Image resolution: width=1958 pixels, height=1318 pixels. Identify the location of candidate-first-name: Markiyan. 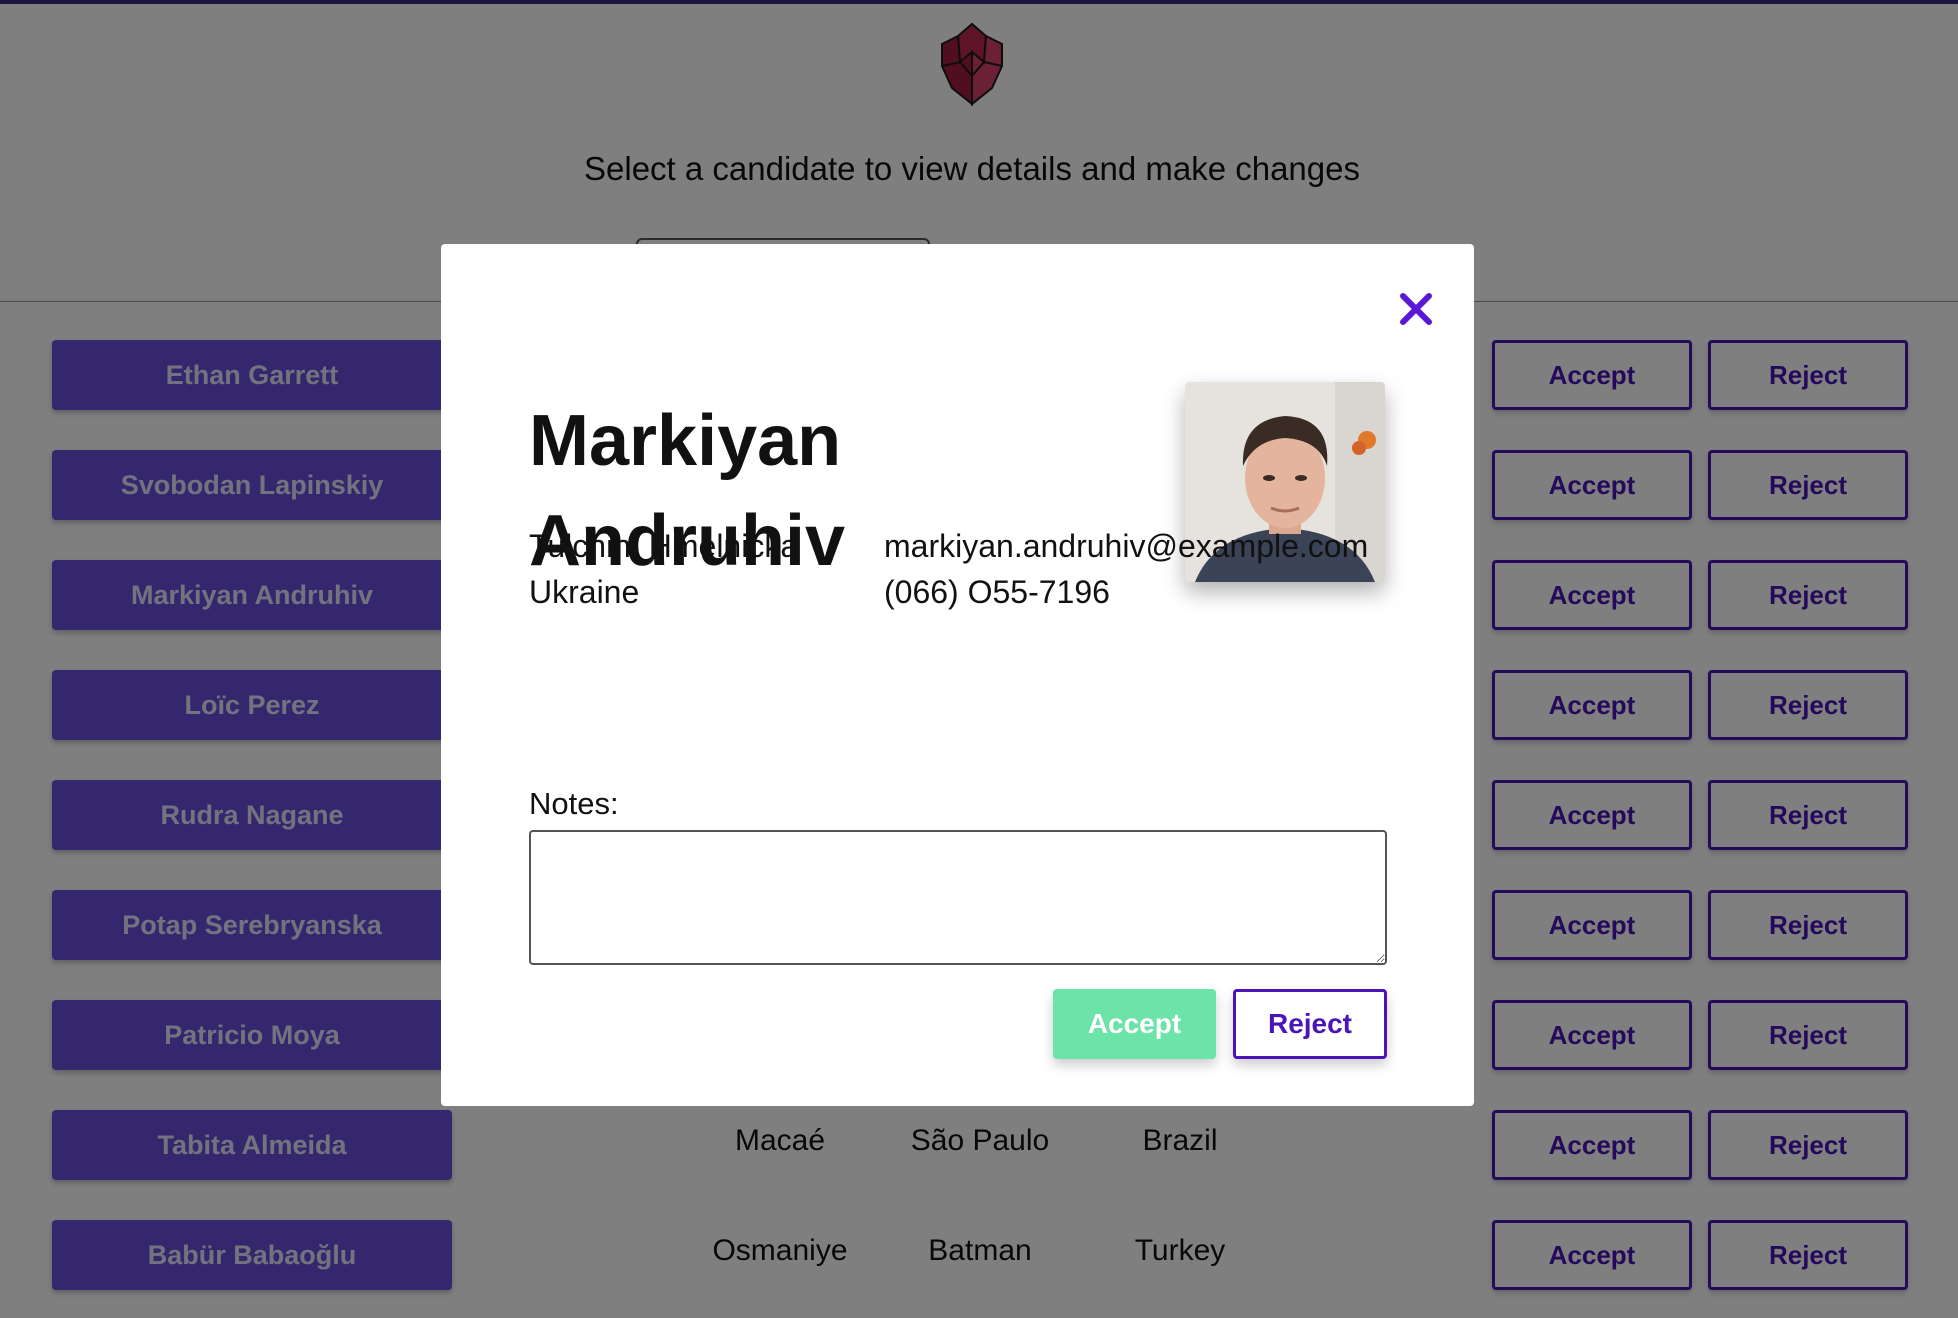
(685, 441).